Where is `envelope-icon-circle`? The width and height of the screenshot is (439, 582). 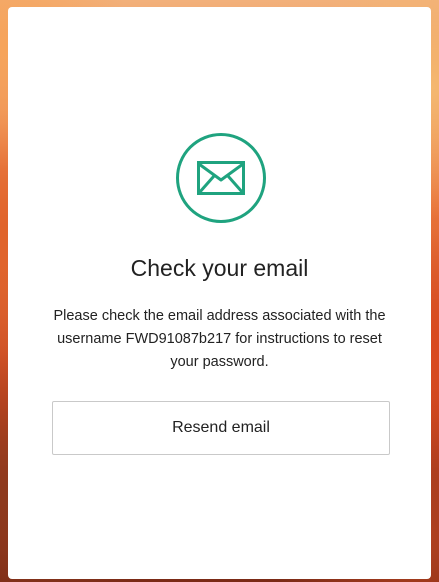 envelope-icon-circle is located at coordinates (221, 178).